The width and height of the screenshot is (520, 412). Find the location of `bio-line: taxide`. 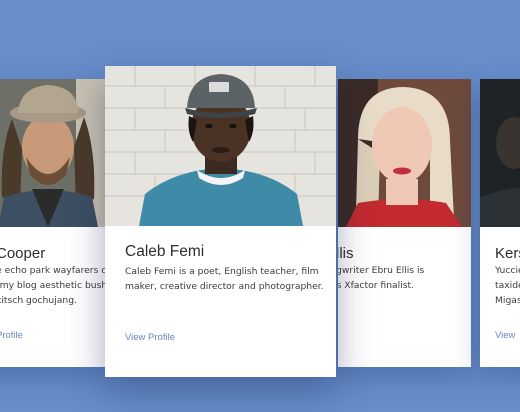

bio-line: taxide is located at coordinates (507, 285).